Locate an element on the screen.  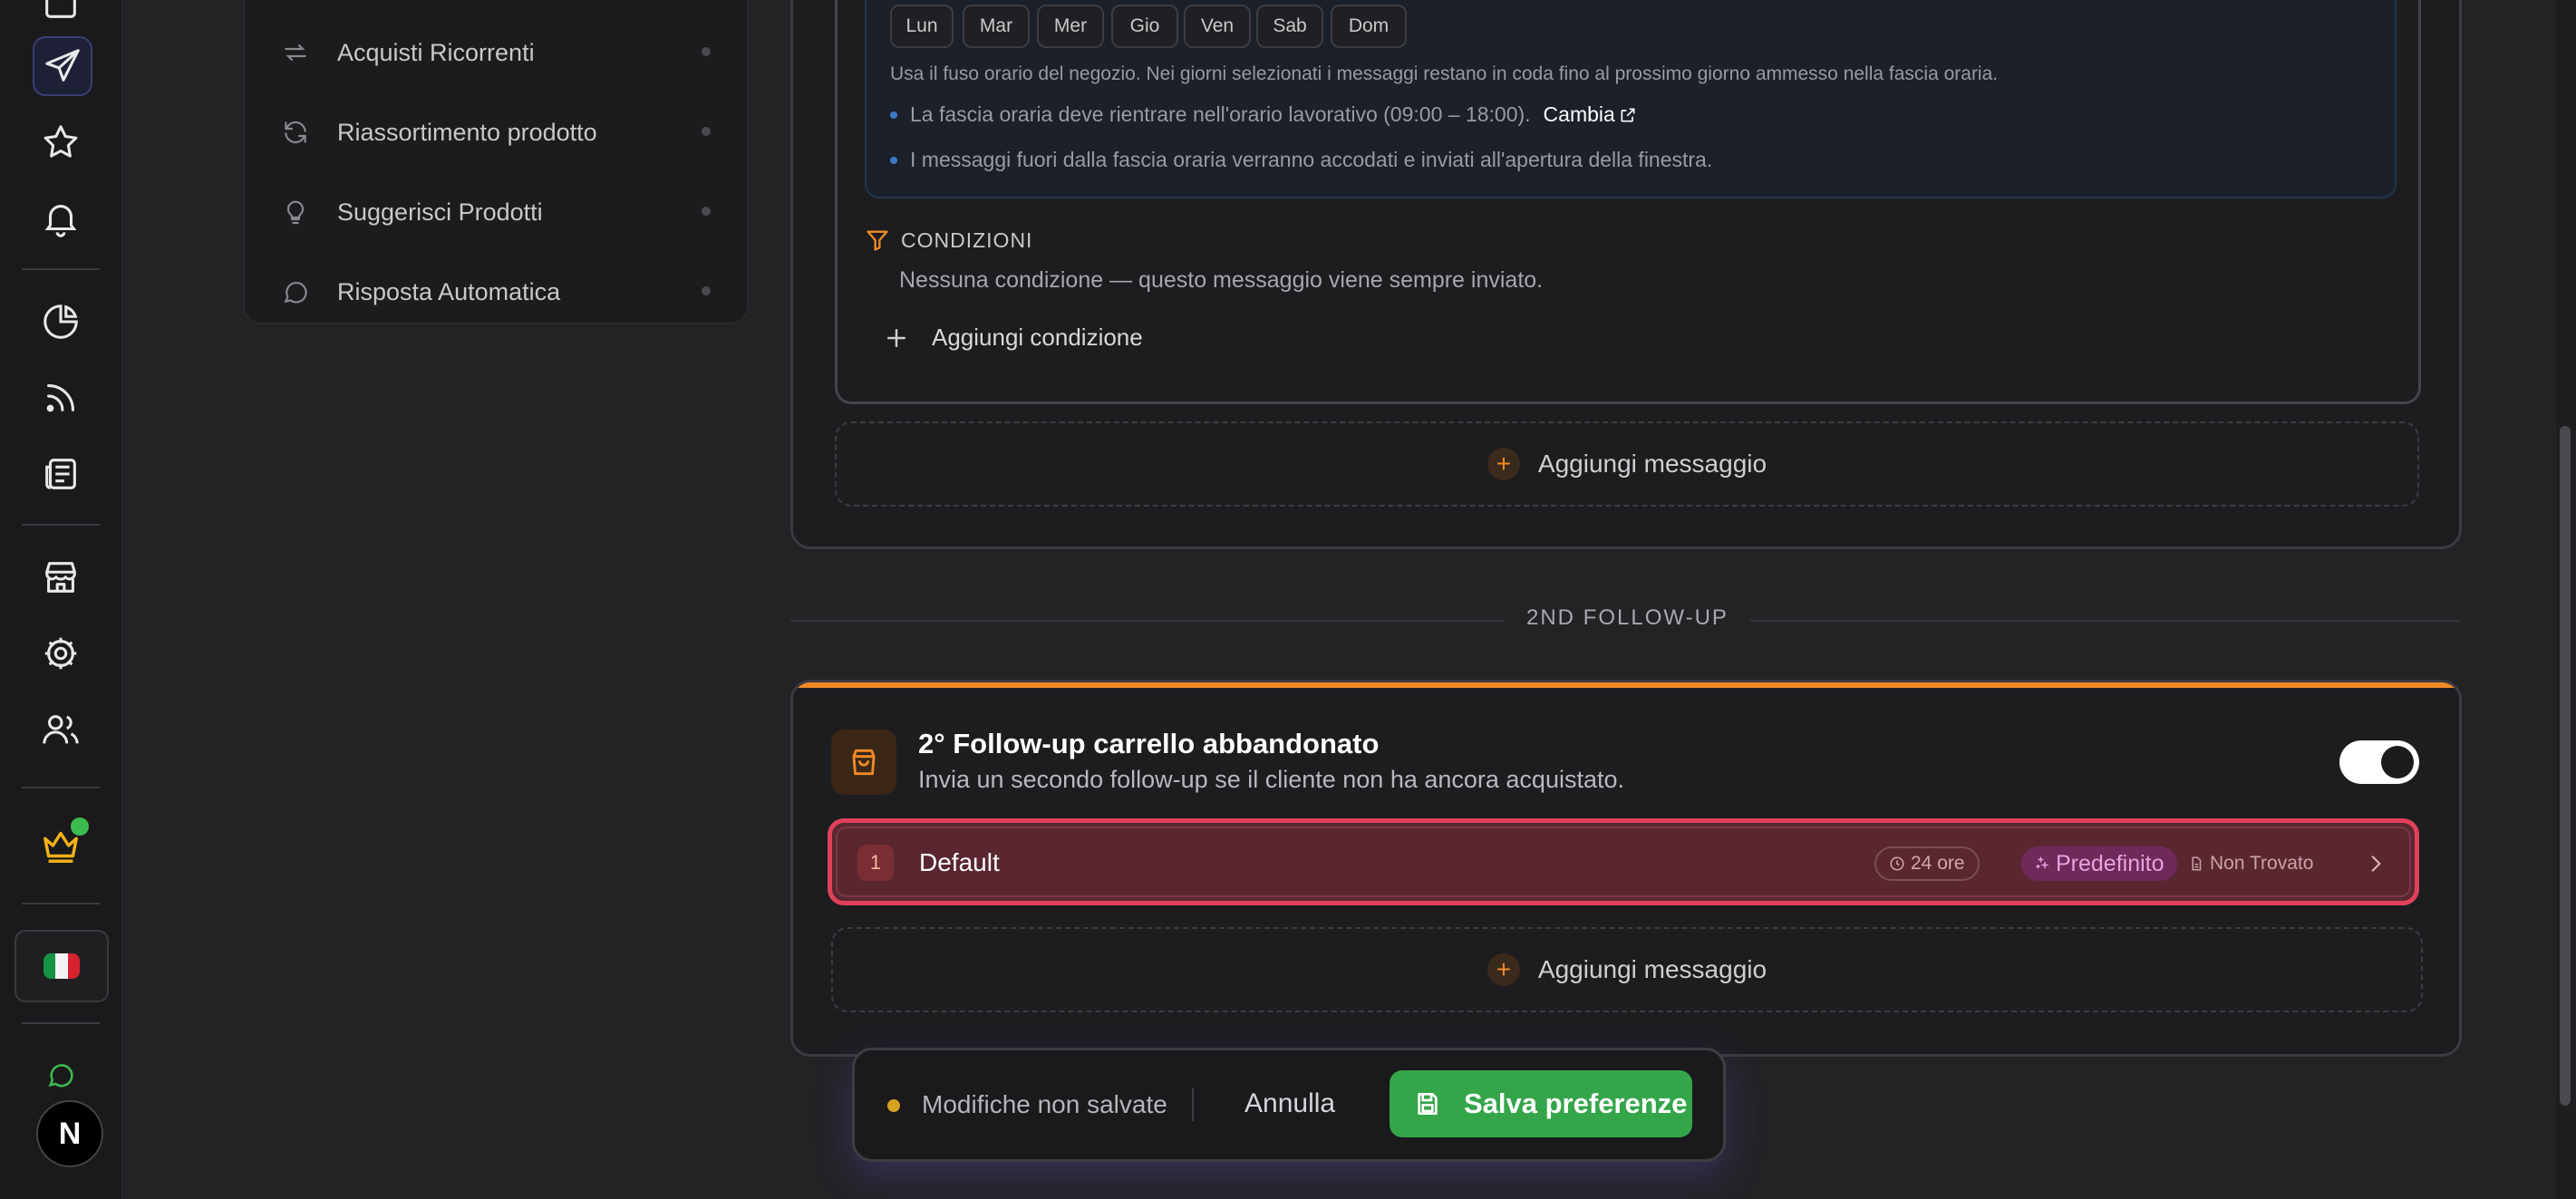
day-chip-mon: Lun is located at coordinates (922, 26).